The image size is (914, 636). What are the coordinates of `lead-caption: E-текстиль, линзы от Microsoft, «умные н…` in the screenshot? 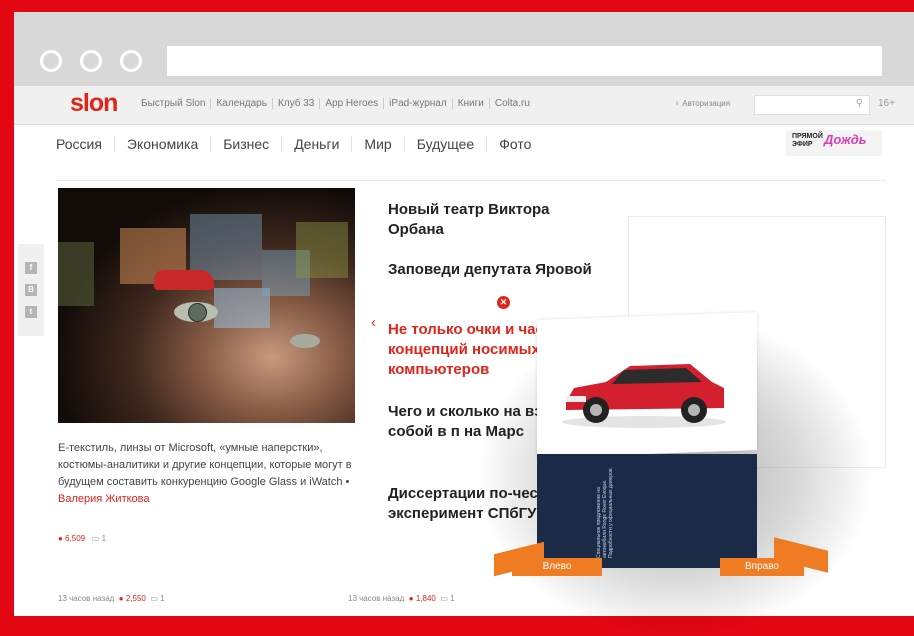 It's located at (208, 474).